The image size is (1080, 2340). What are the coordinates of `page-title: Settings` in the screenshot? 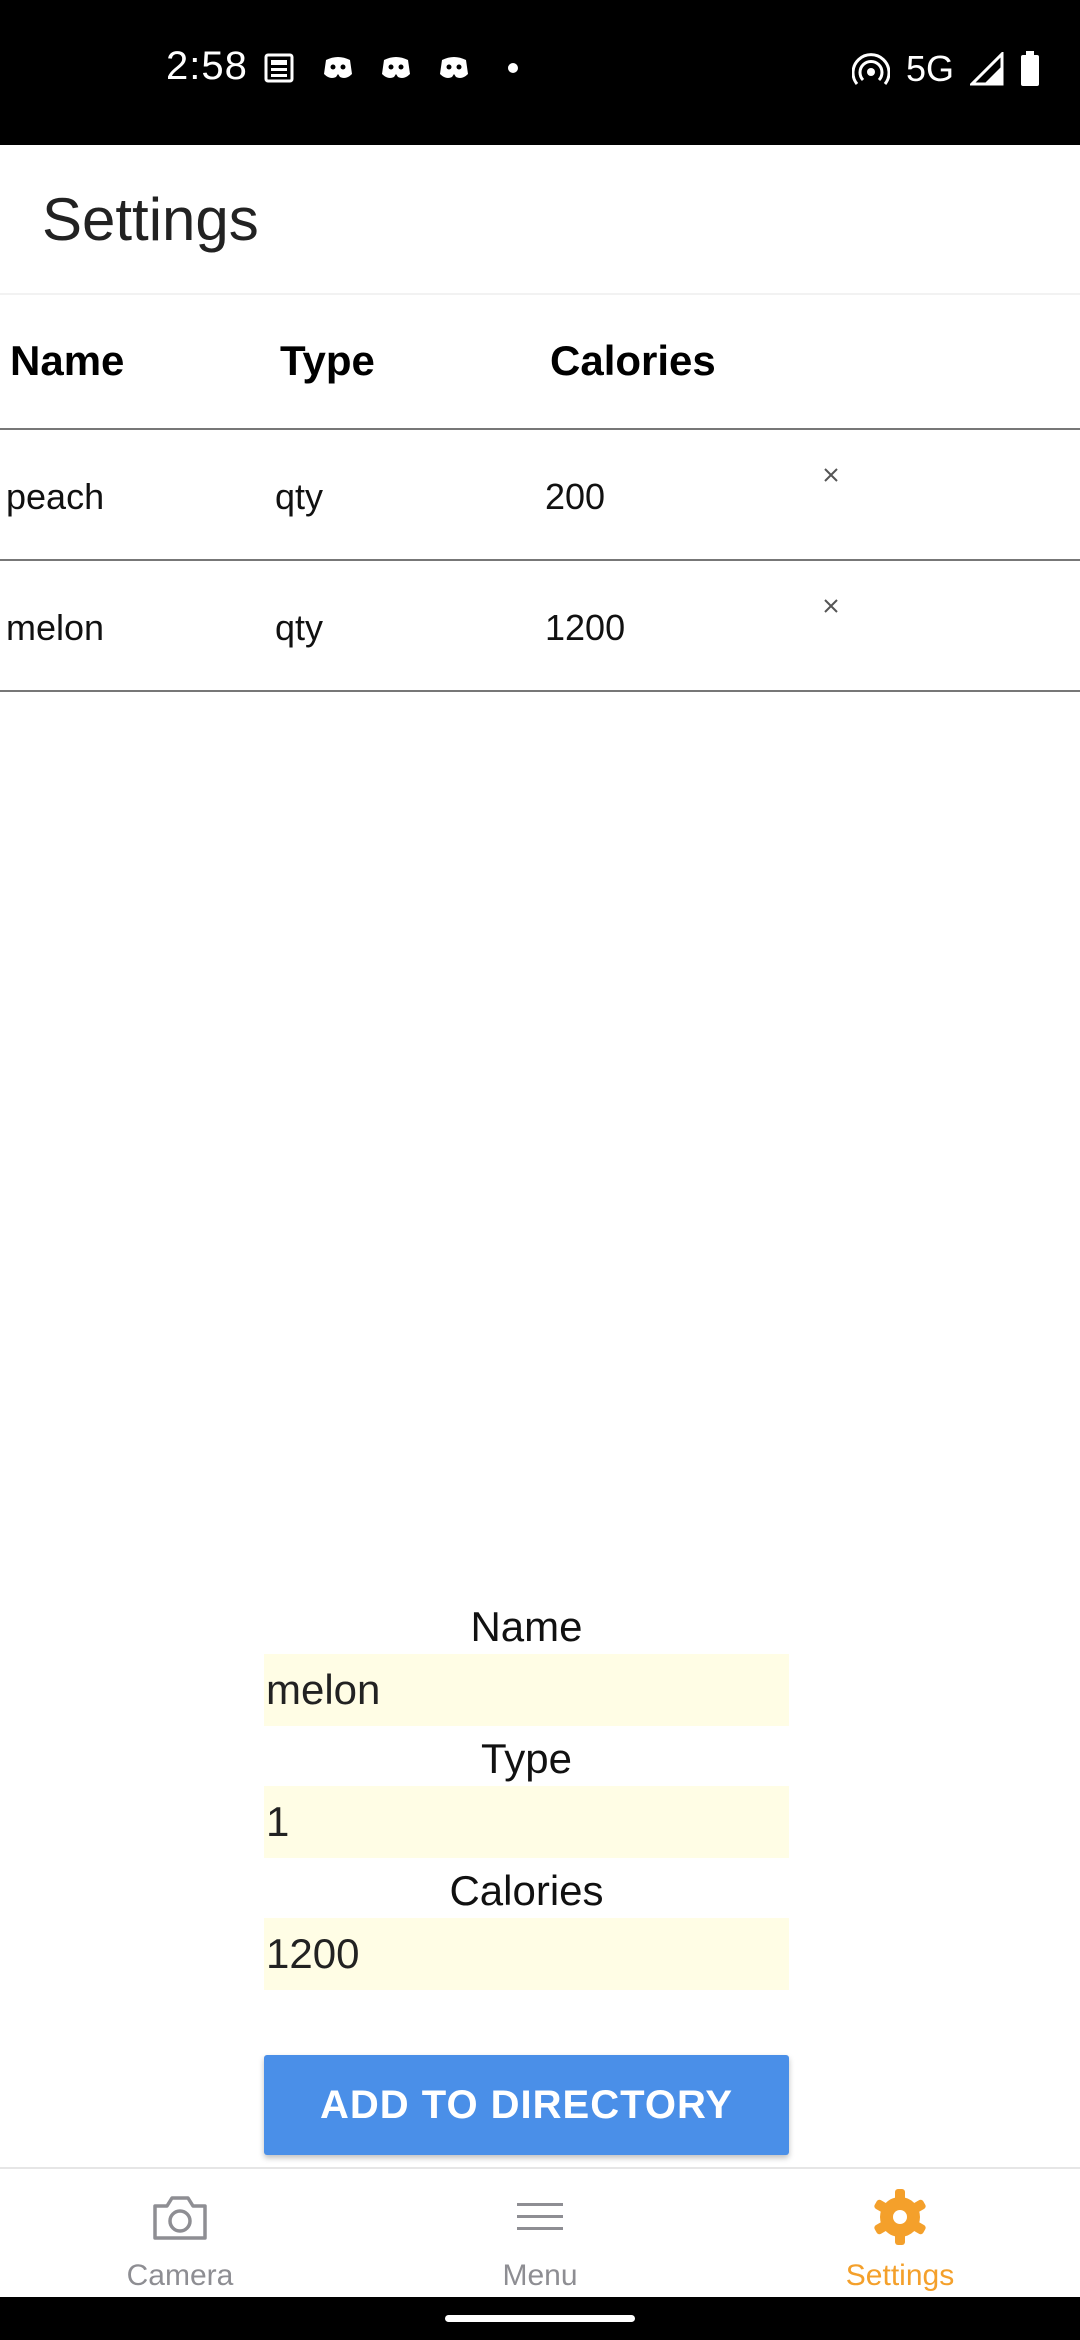 It's located at (150, 219).